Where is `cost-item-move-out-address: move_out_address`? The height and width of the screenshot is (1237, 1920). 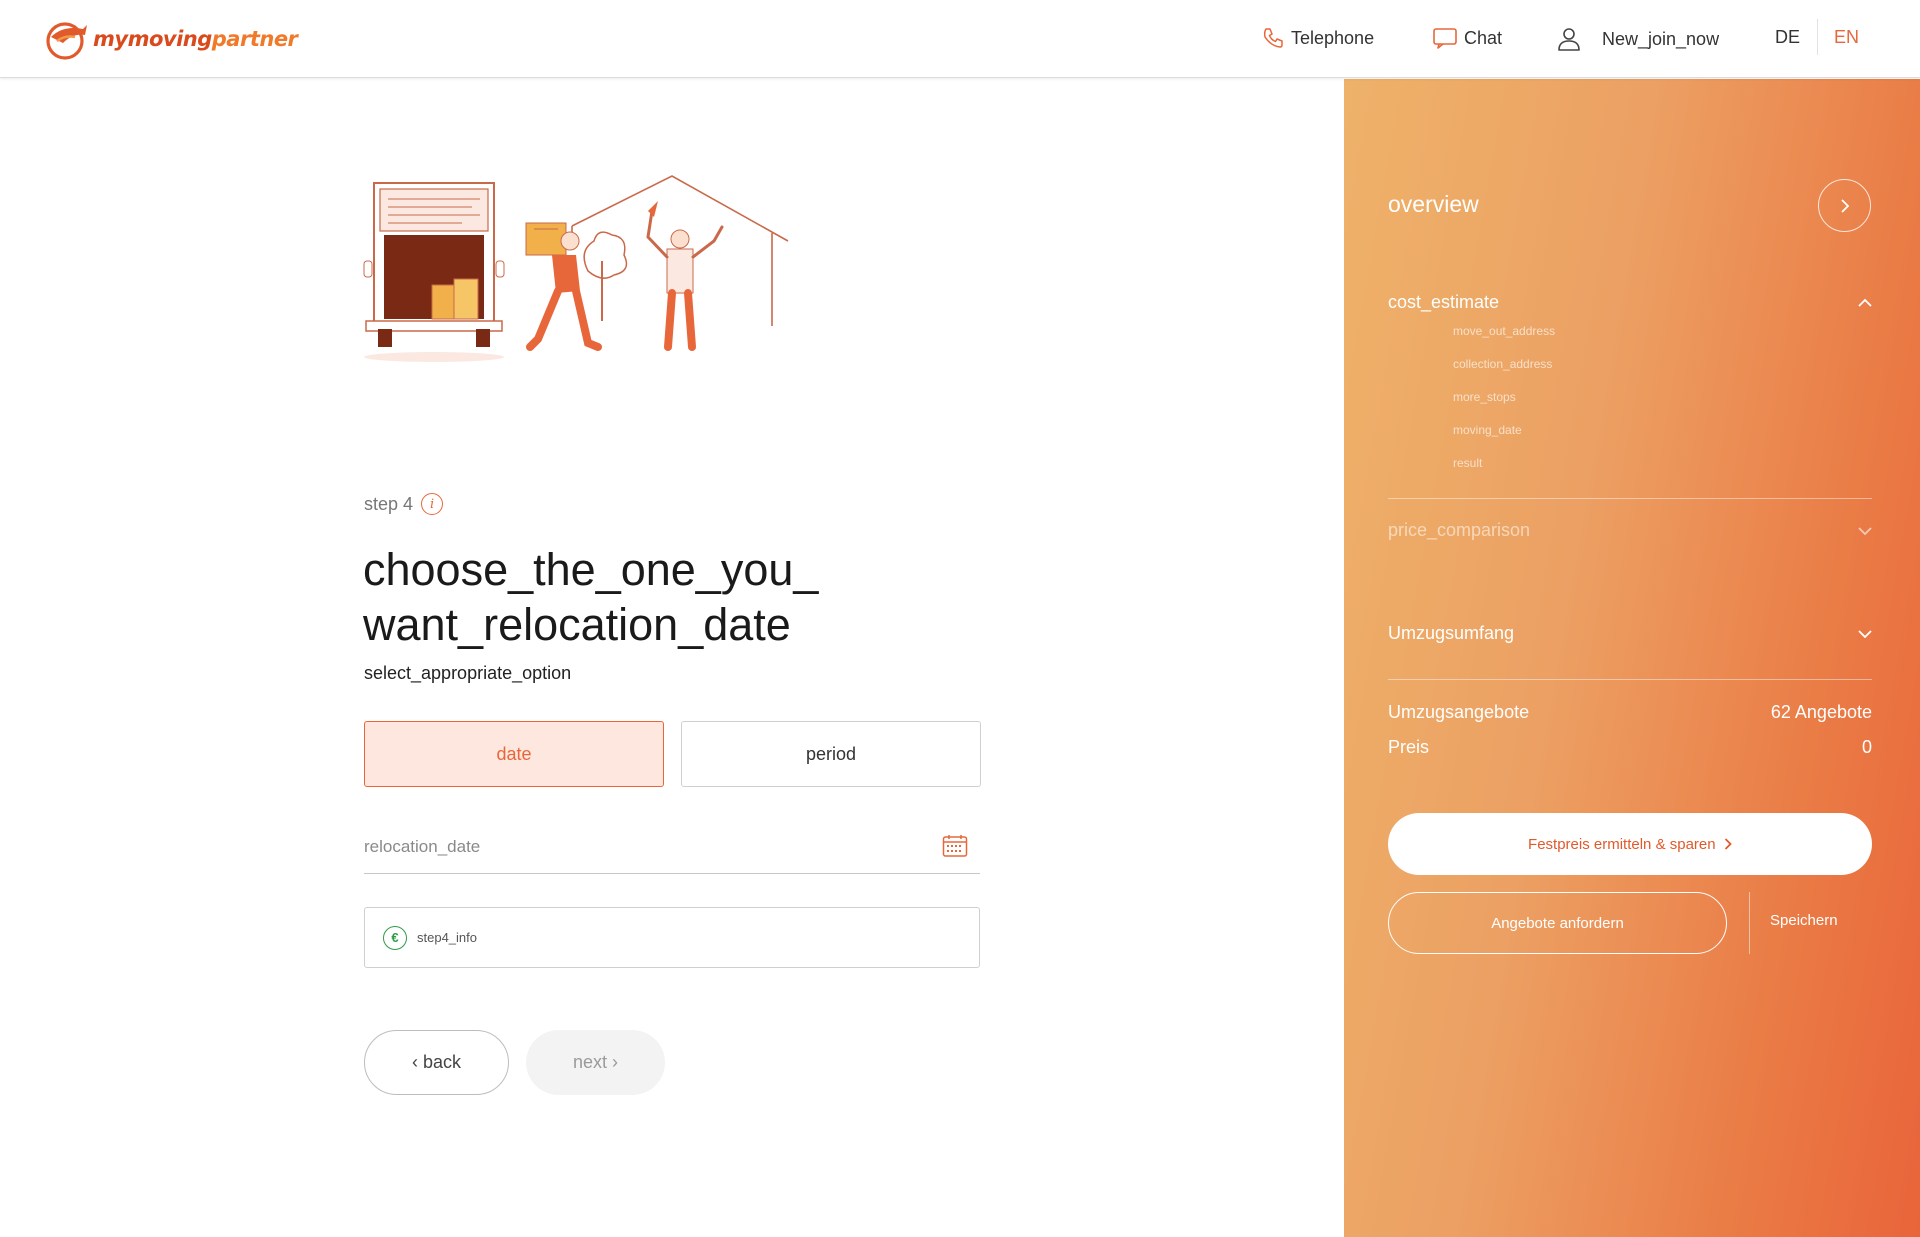
cost-item-move-out-address: move_out_address is located at coordinates (1504, 341).